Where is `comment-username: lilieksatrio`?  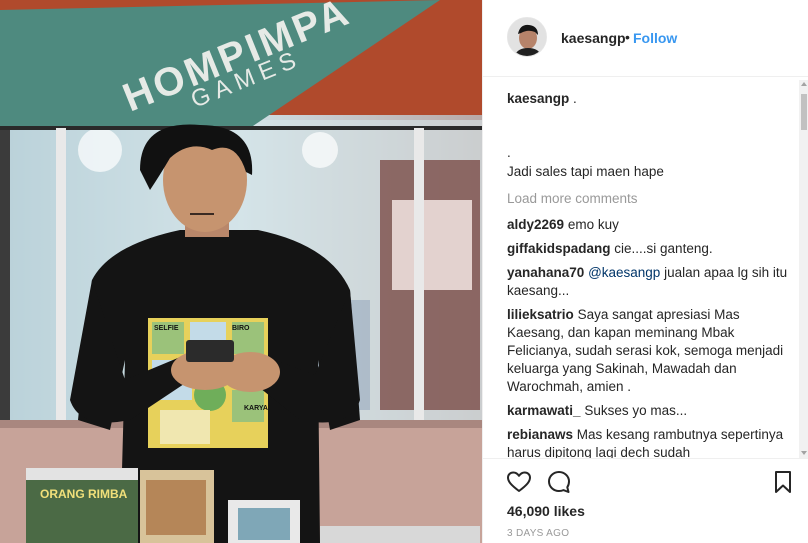 comment-username: lilieksatrio is located at coordinates (540, 314).